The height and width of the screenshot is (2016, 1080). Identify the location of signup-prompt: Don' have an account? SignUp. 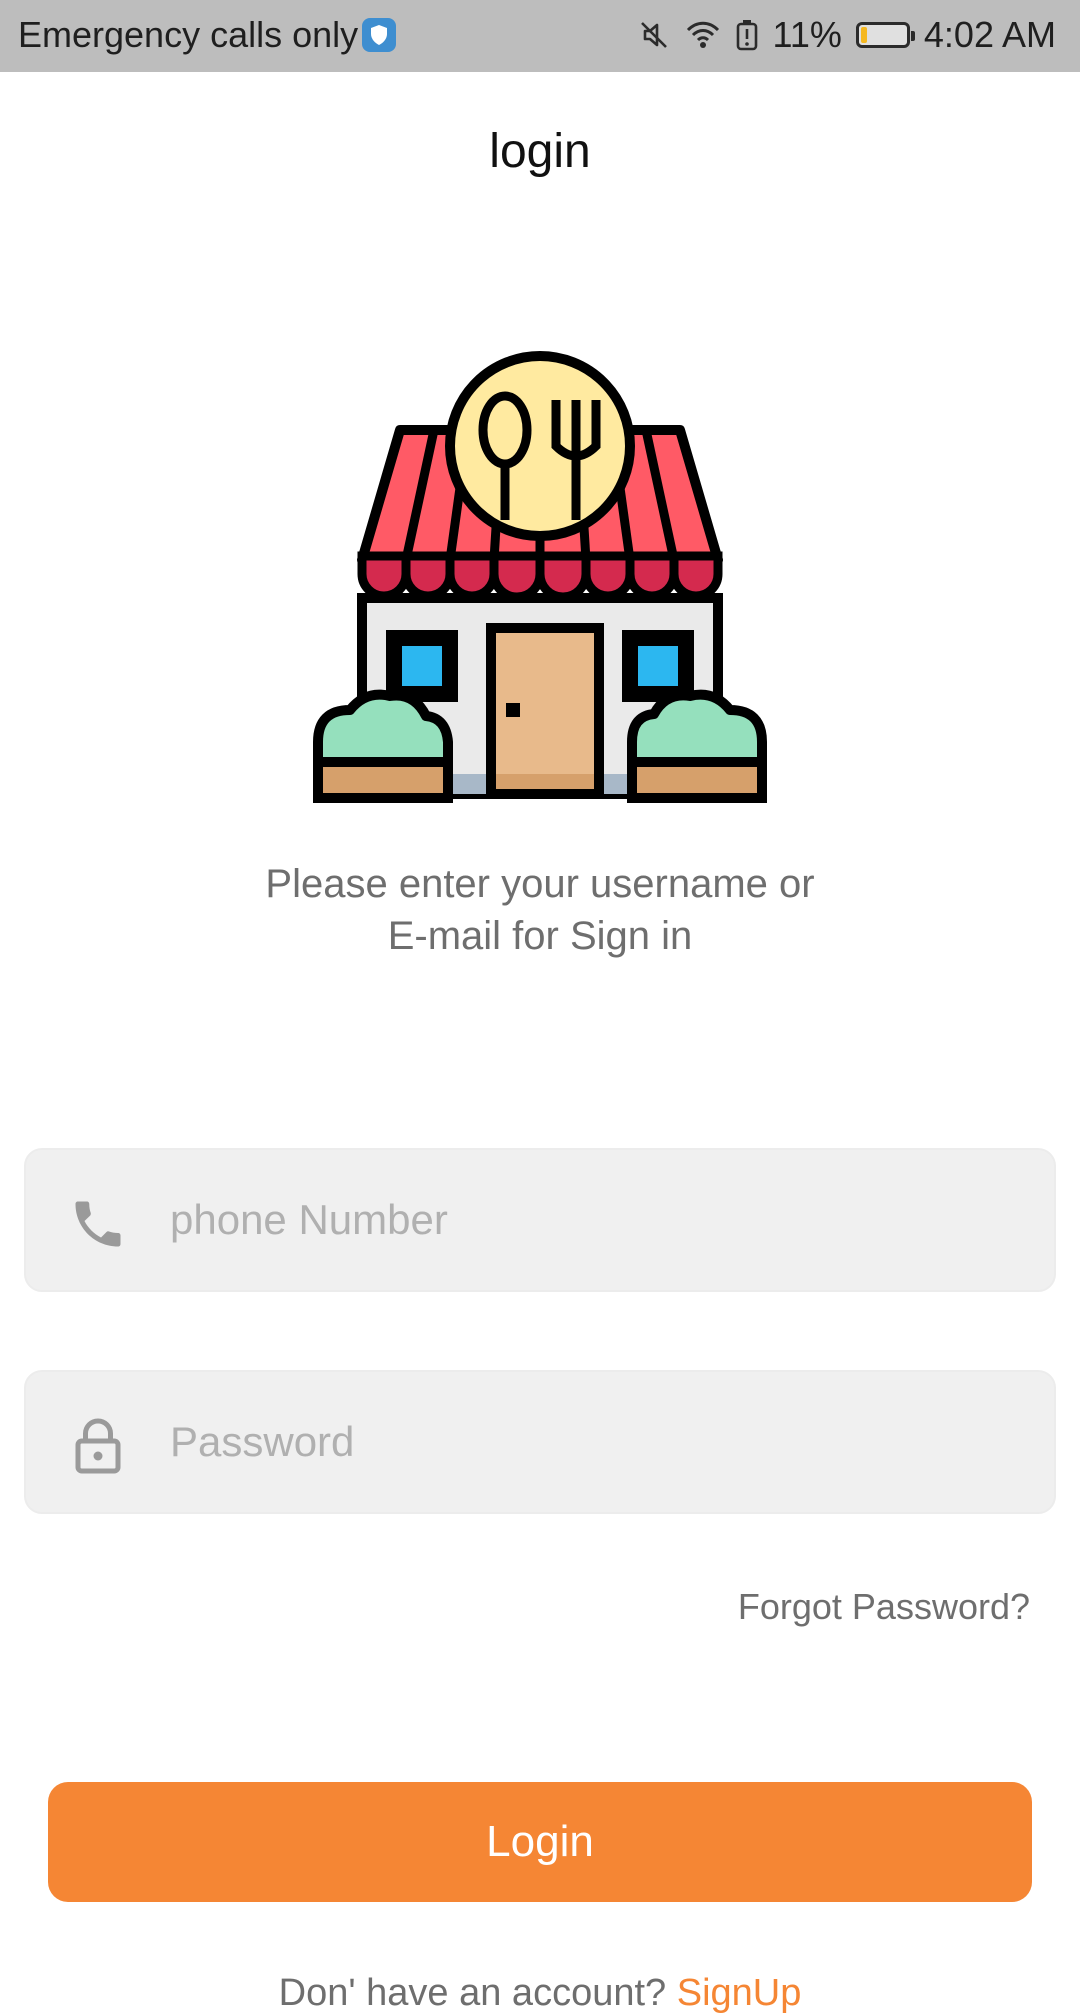
(540, 1993).